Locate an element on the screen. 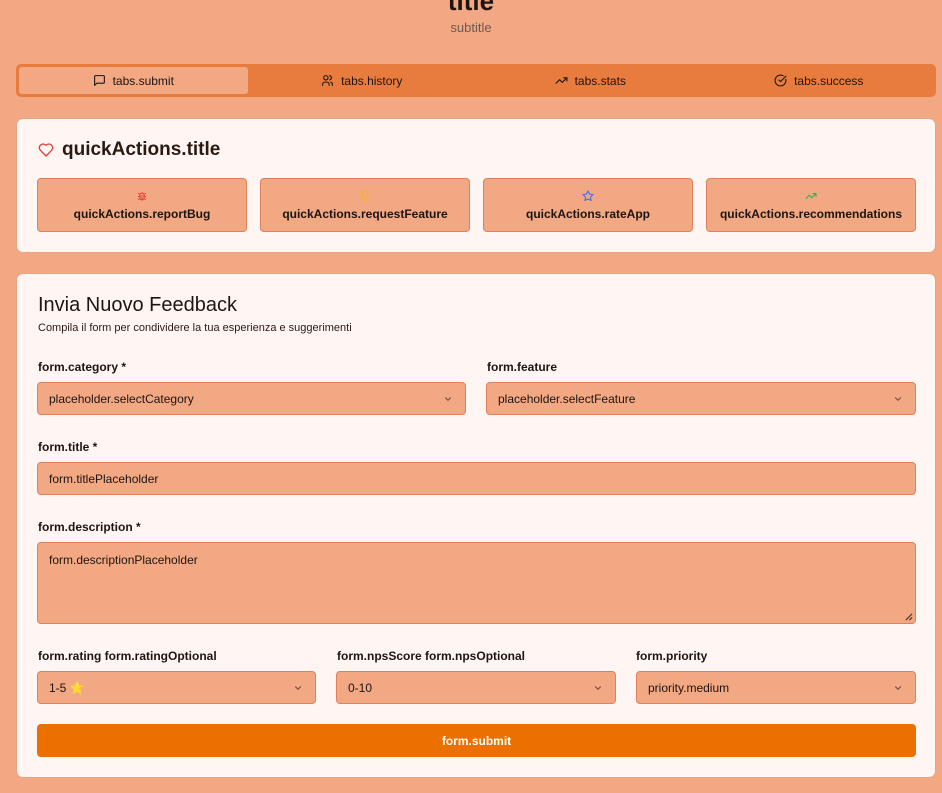  rate-app-label: quickActions.rateApp is located at coordinates (588, 213).